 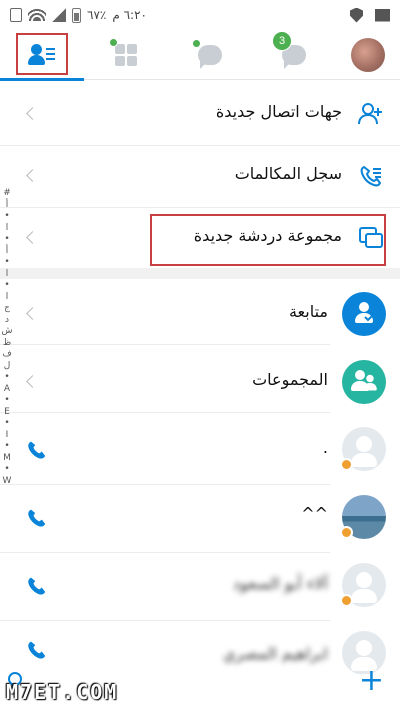 What do you see at coordinates (7, 482) in the screenshot?
I see `index-letter: W` at bounding box center [7, 482].